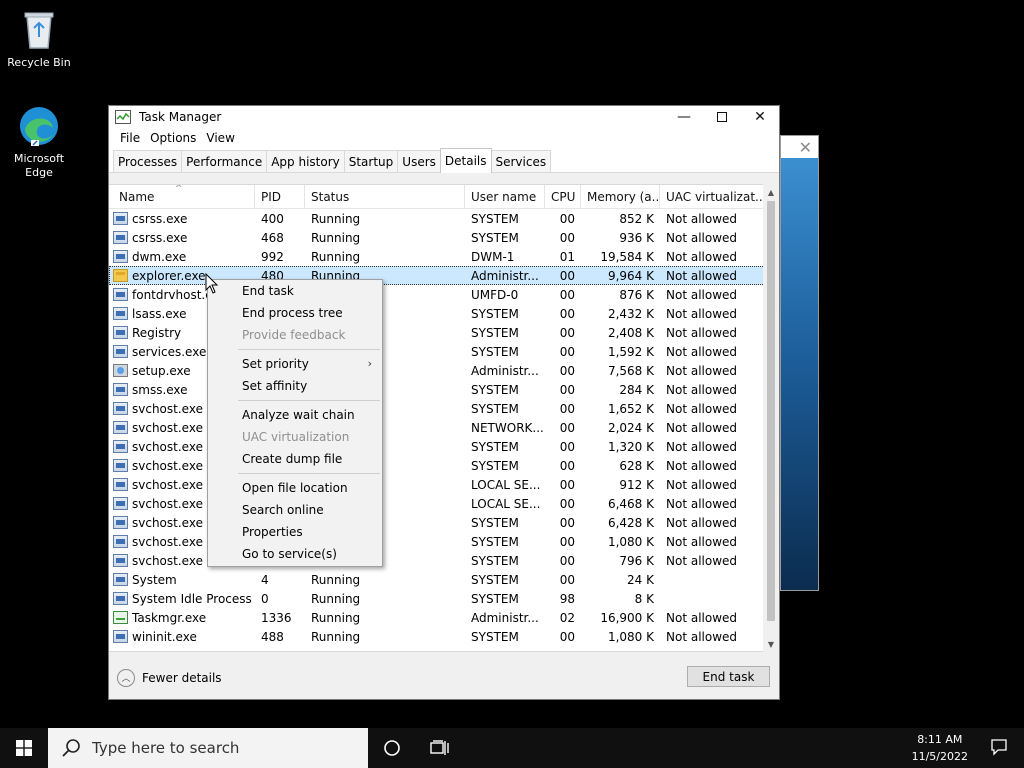 This screenshot has height=768, width=1024. Describe the element at coordinates (799, 374) in the screenshot. I see `background-window-content` at that location.